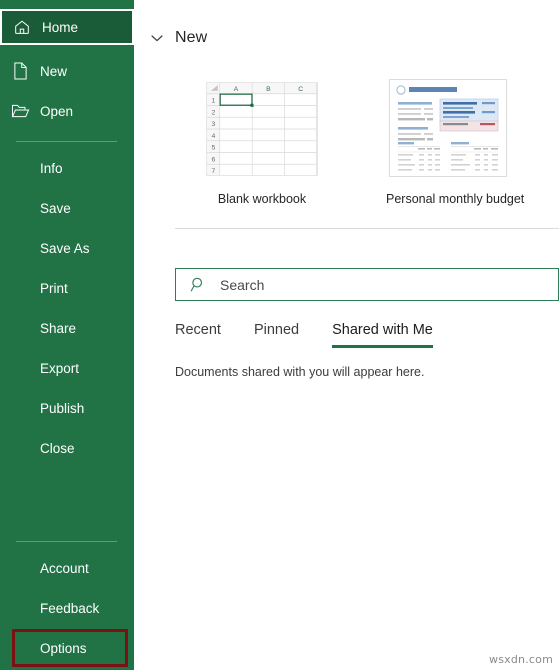 Image resolution: width=559 pixels, height=670 pixels. I want to click on sidebar-item-label: Open, so click(57, 111).